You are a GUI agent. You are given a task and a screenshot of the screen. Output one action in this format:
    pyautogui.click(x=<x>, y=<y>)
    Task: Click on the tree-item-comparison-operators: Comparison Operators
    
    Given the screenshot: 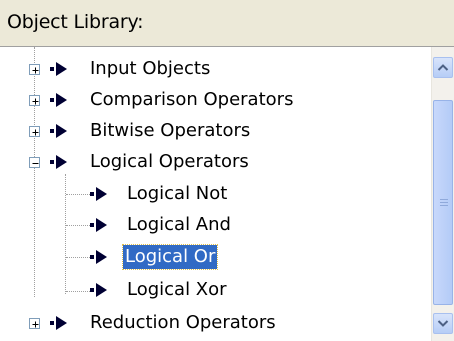 What is the action you would take?
    pyautogui.click(x=215, y=101)
    